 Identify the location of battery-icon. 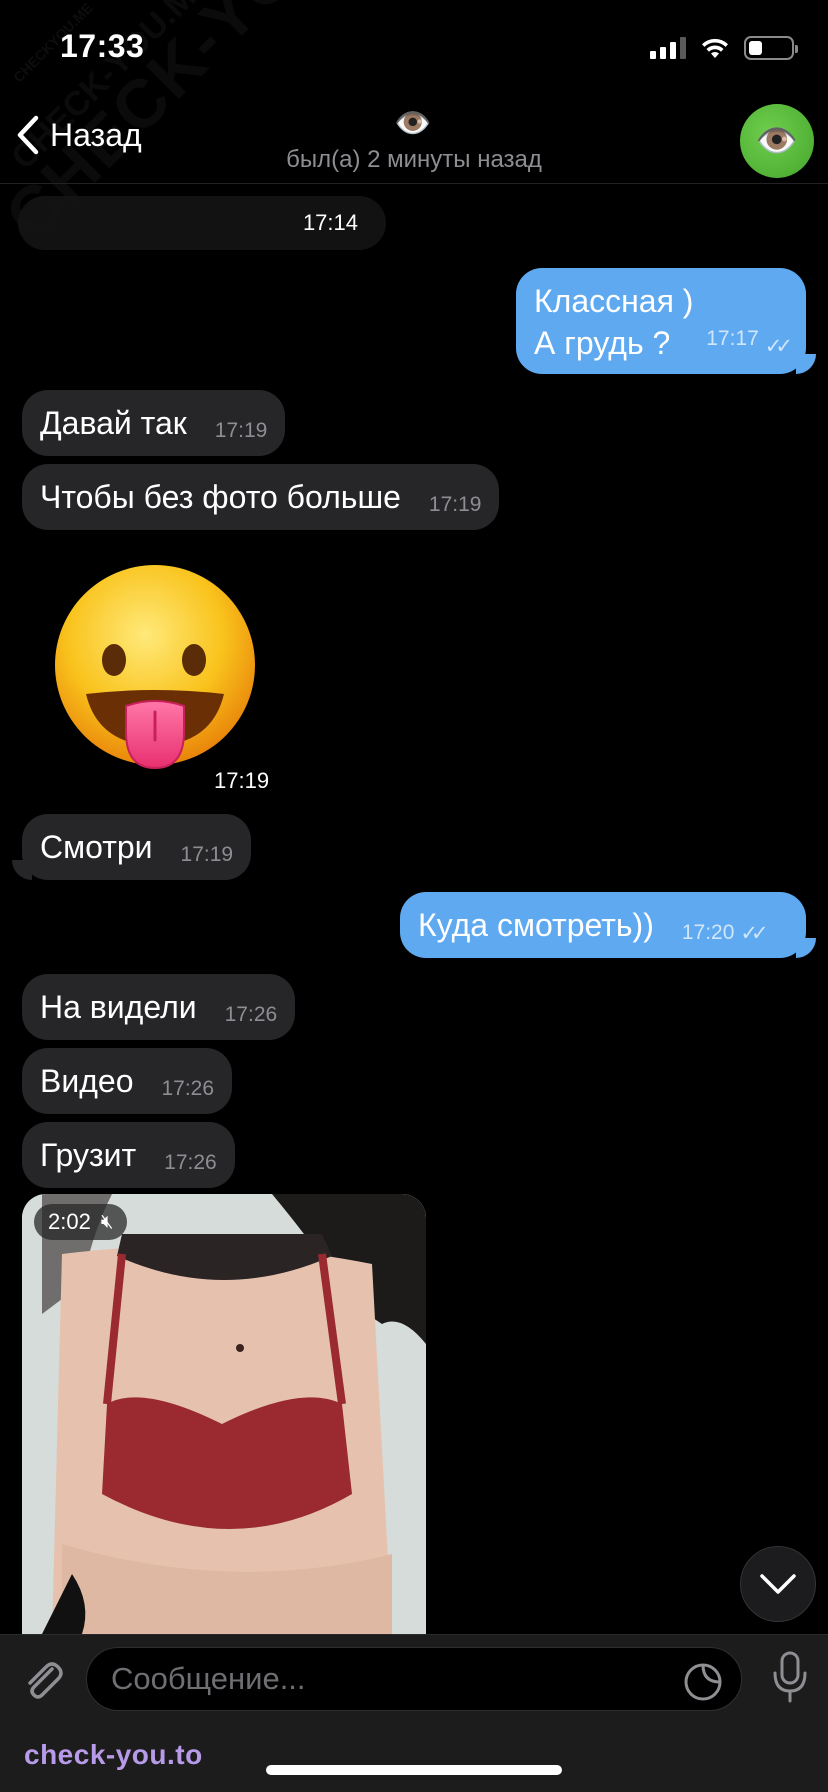
(771, 48).